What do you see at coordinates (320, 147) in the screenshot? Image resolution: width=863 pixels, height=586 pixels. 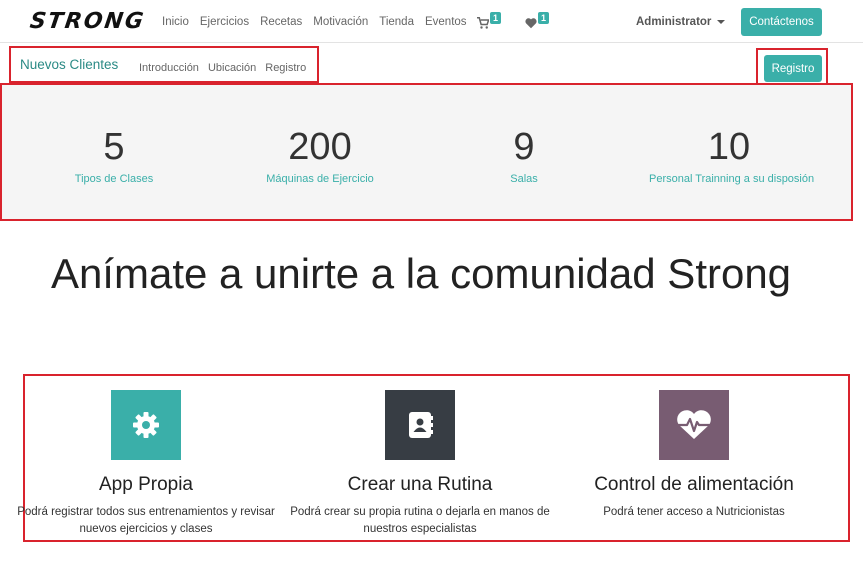 I see `stat-number: 200` at bounding box center [320, 147].